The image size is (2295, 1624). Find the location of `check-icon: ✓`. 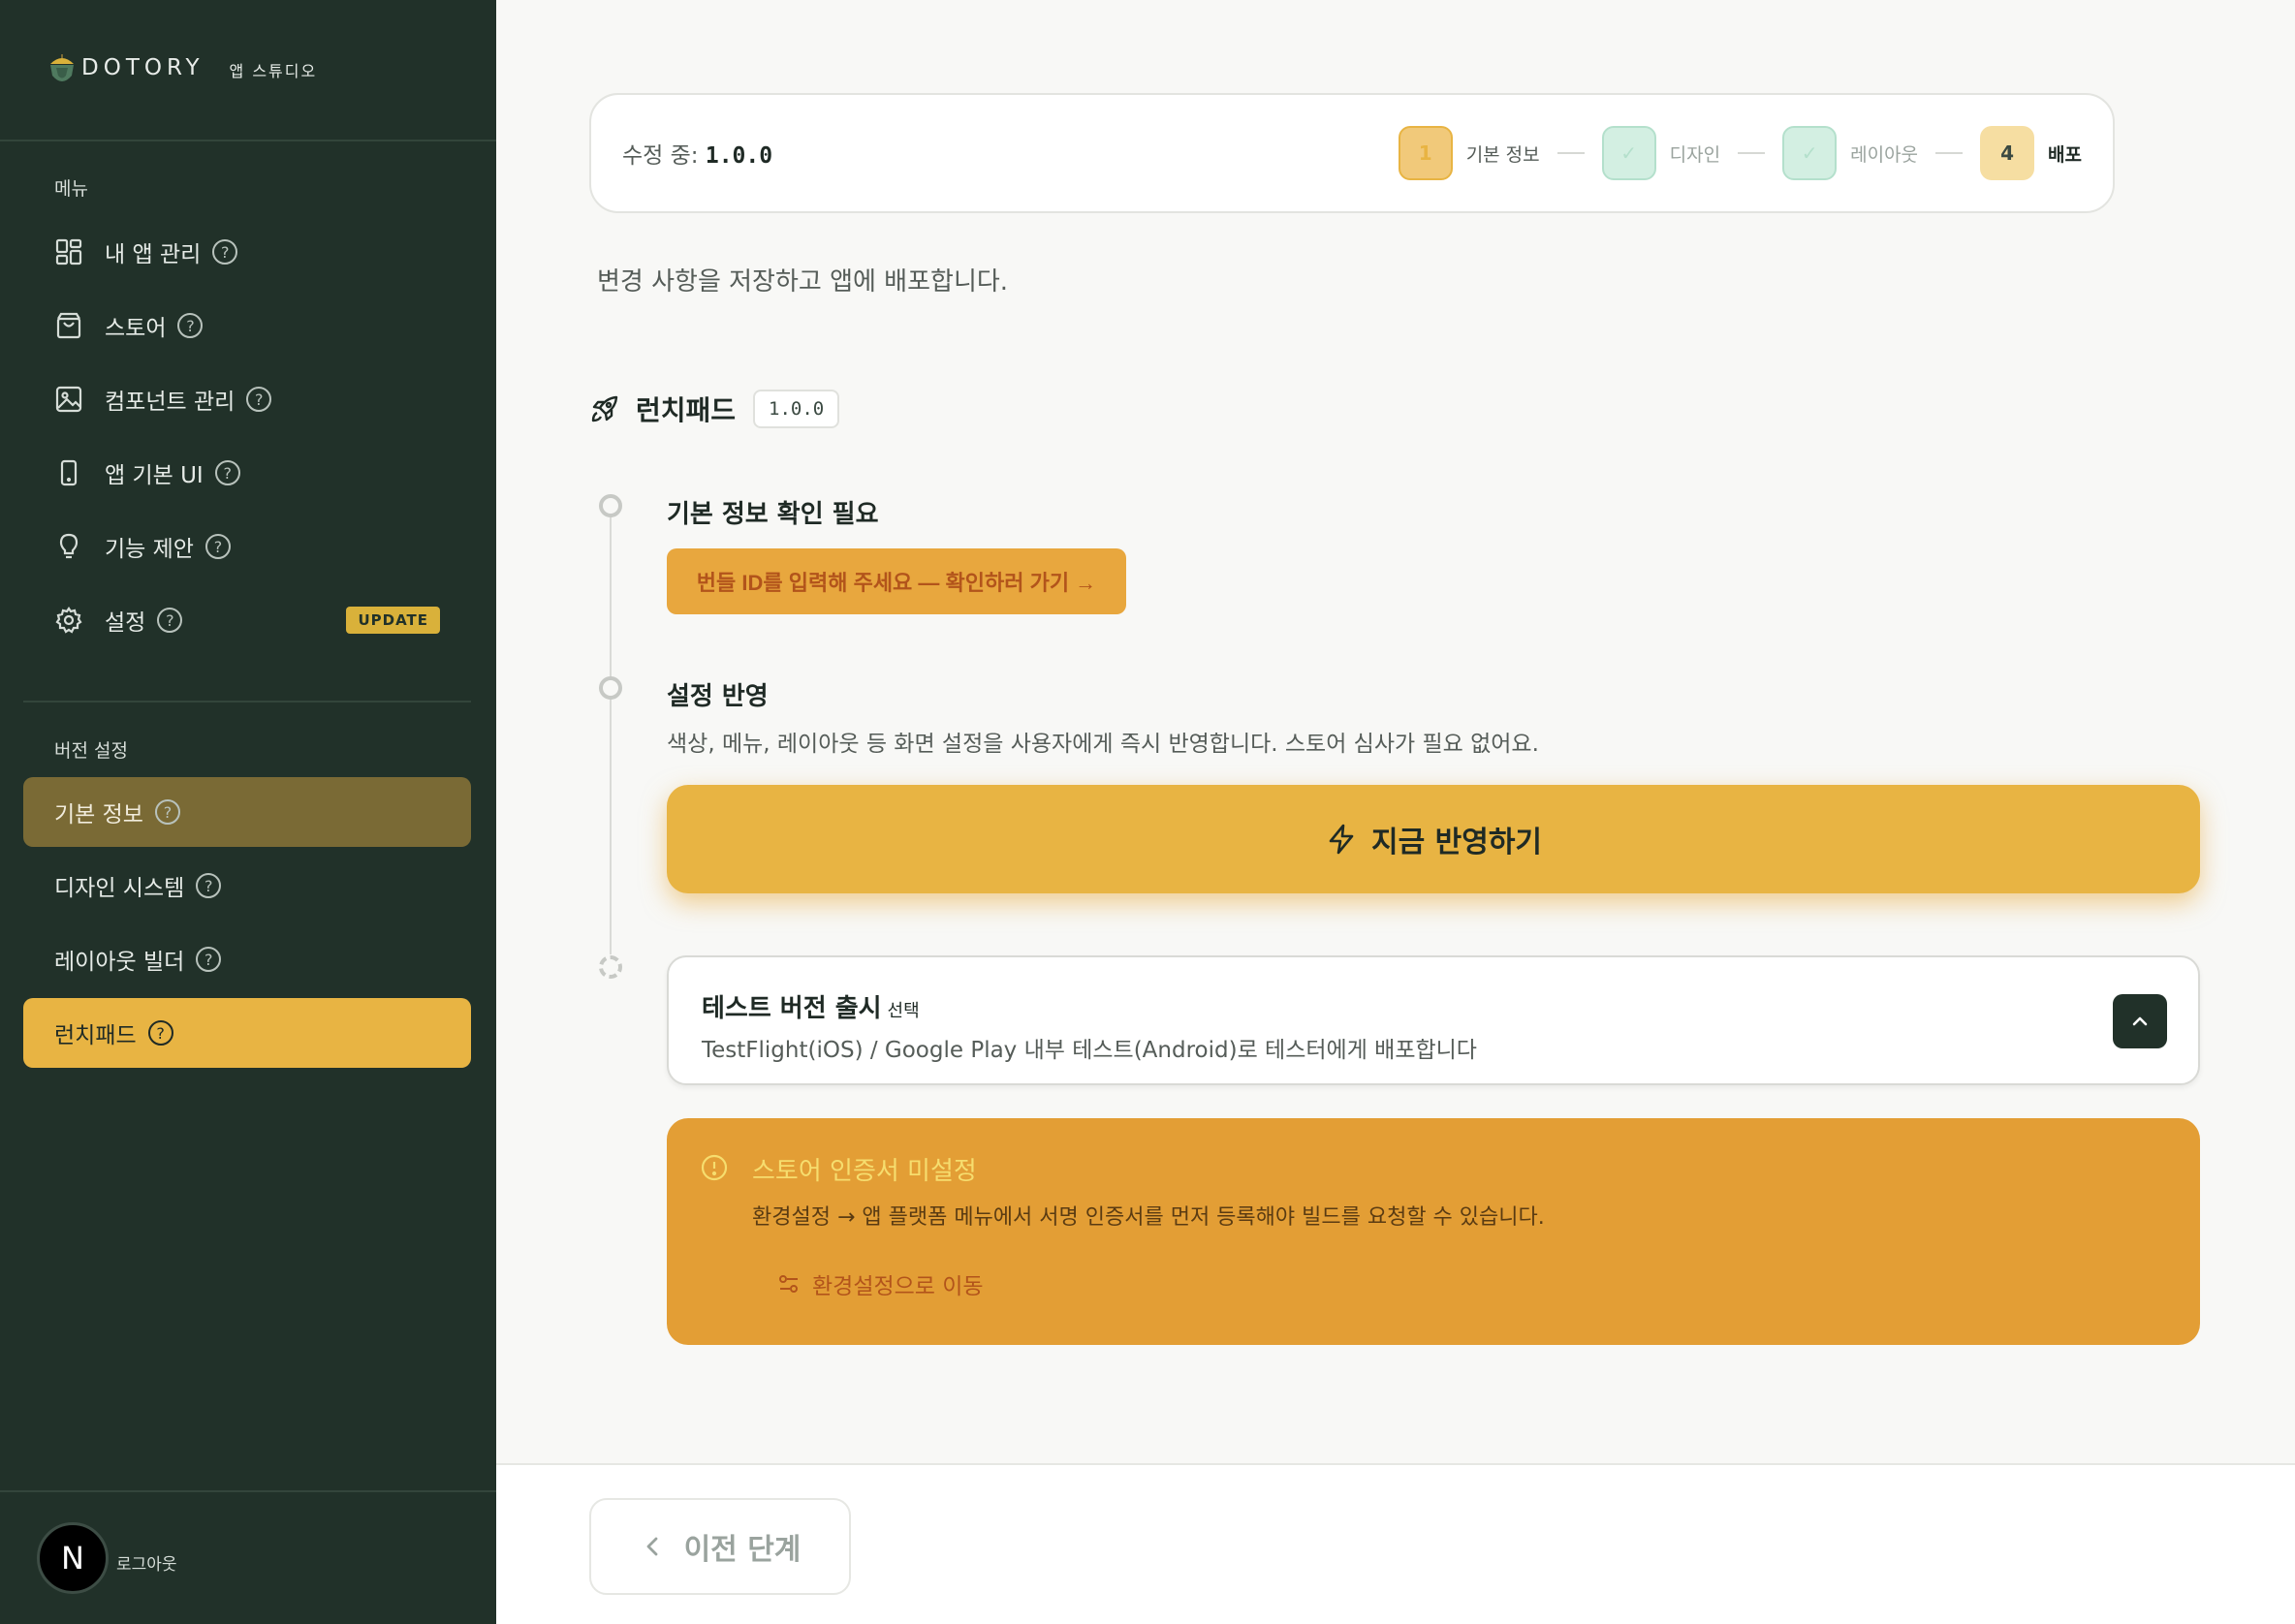

check-icon: ✓ is located at coordinates (1628, 153).